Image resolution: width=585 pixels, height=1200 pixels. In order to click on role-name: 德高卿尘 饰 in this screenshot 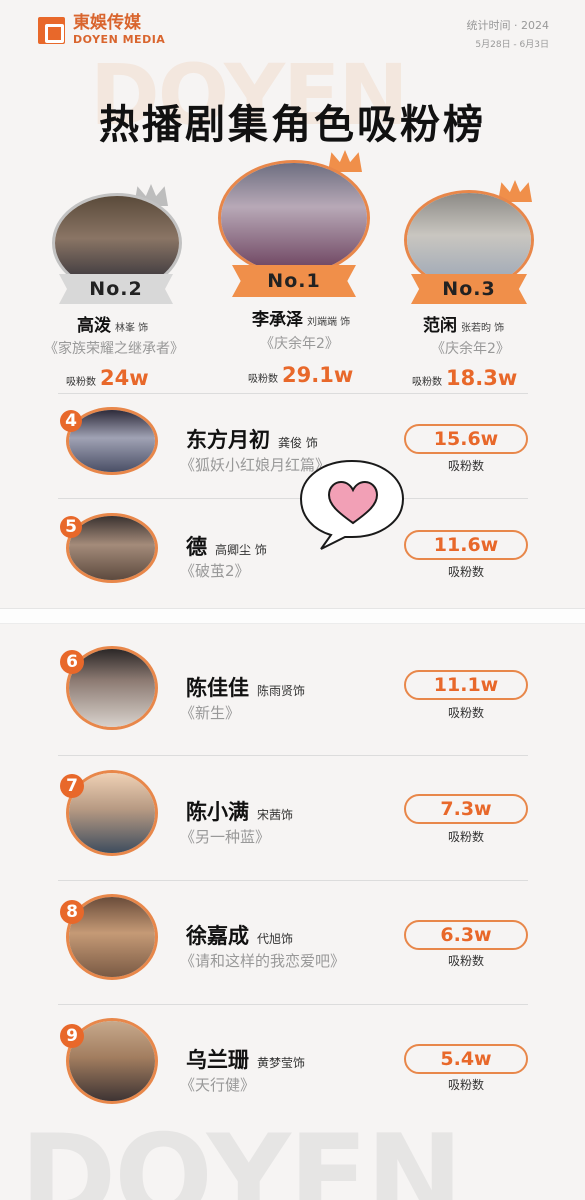, I will do `click(226, 546)`.